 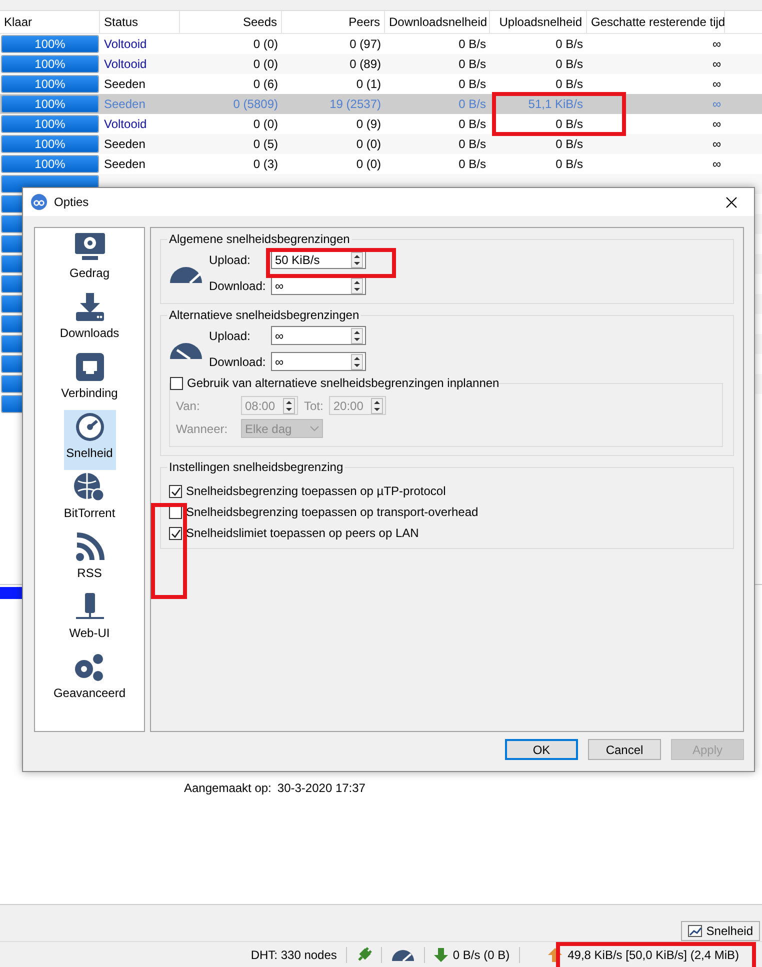 What do you see at coordinates (653, 955) in the screenshot?
I see `upload-rate: 49,8 KiB/s [50,0 KiB/s] (2,4 MiB)` at bounding box center [653, 955].